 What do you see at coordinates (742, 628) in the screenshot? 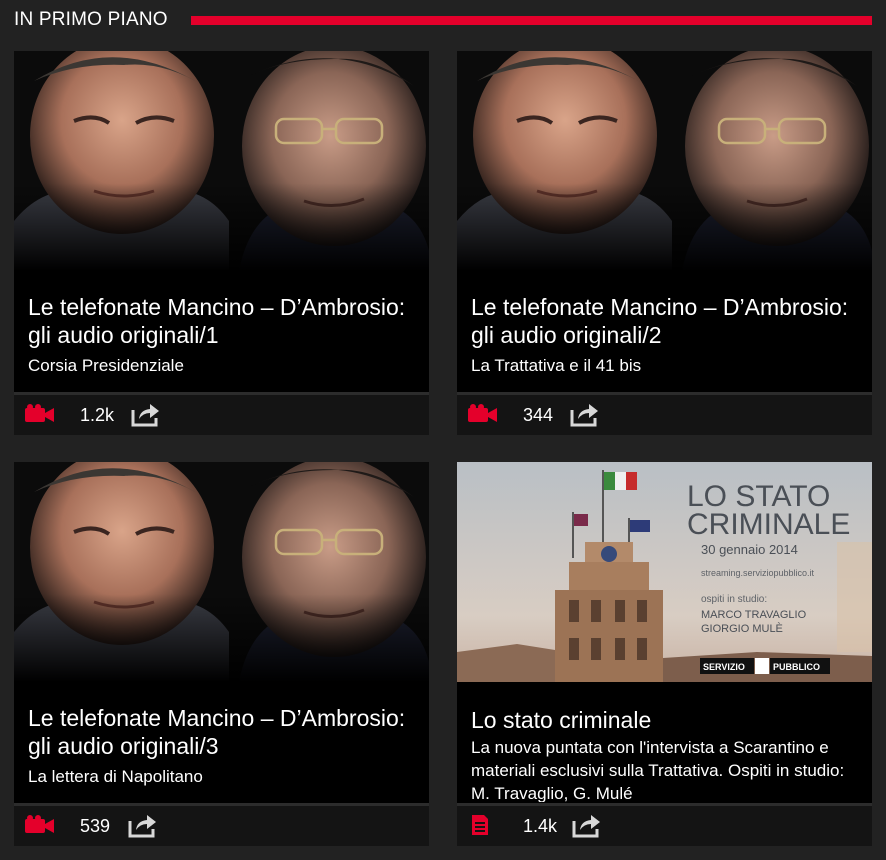
I see `image-guest-2: GIORGIO MULÈ` at bounding box center [742, 628].